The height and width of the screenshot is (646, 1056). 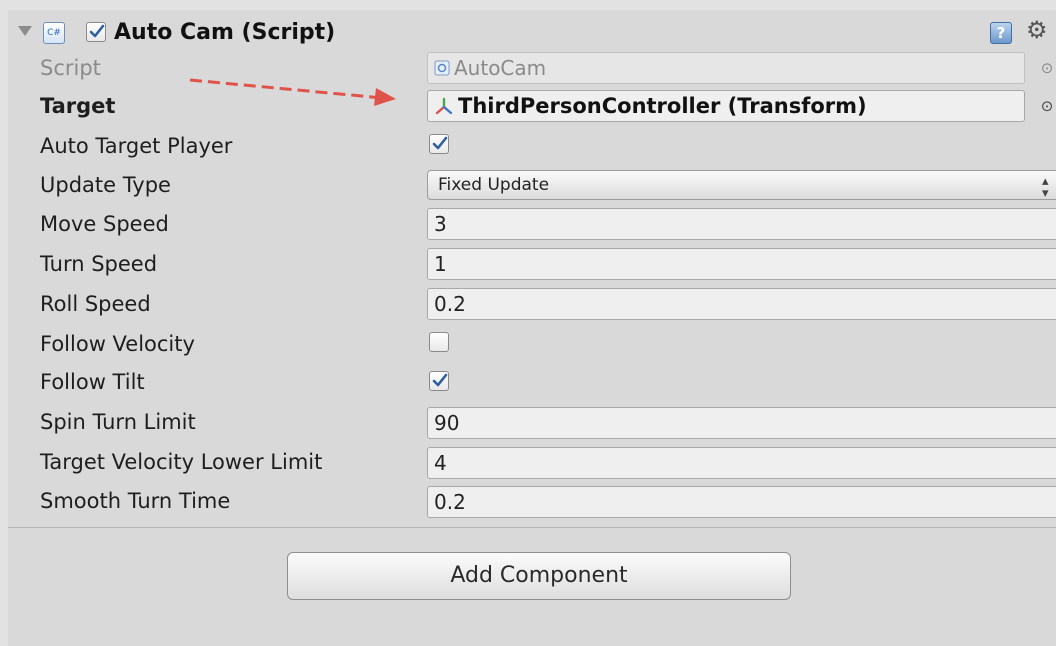 What do you see at coordinates (741, 224) in the screenshot?
I see `move-speed-input: 3` at bounding box center [741, 224].